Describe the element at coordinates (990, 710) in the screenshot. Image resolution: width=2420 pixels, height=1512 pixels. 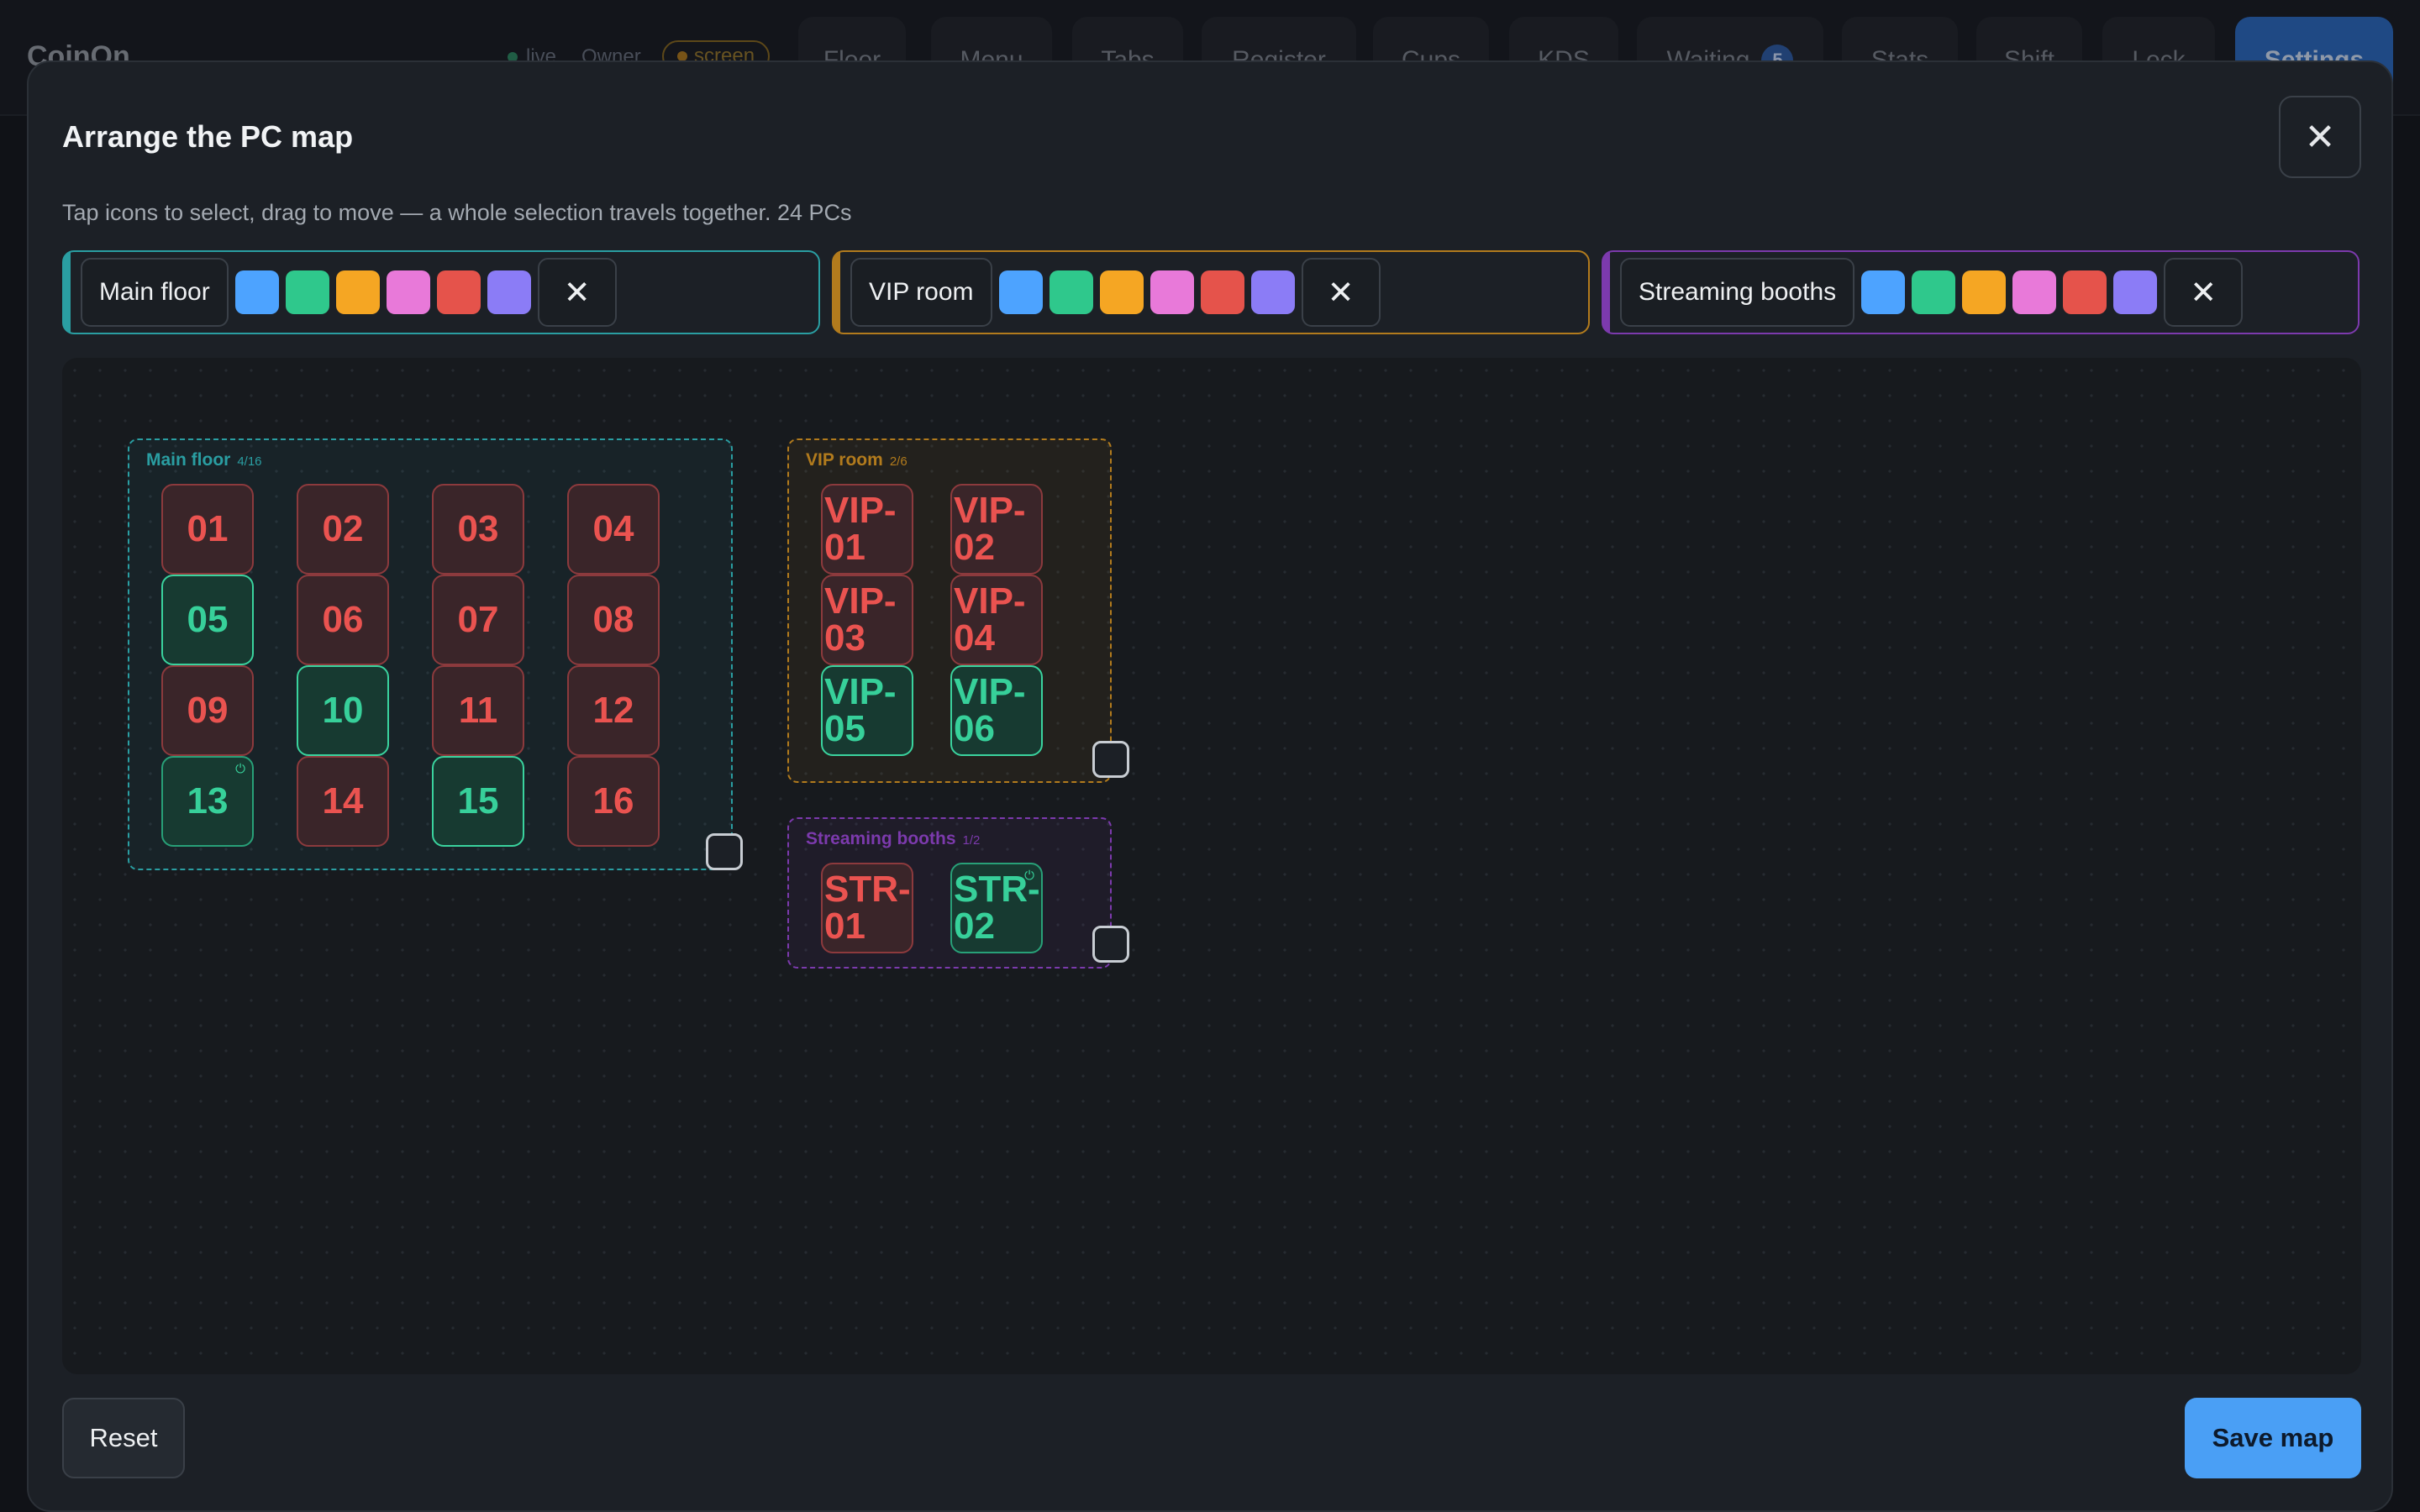
I see `pc-label: VIP-06` at that location.